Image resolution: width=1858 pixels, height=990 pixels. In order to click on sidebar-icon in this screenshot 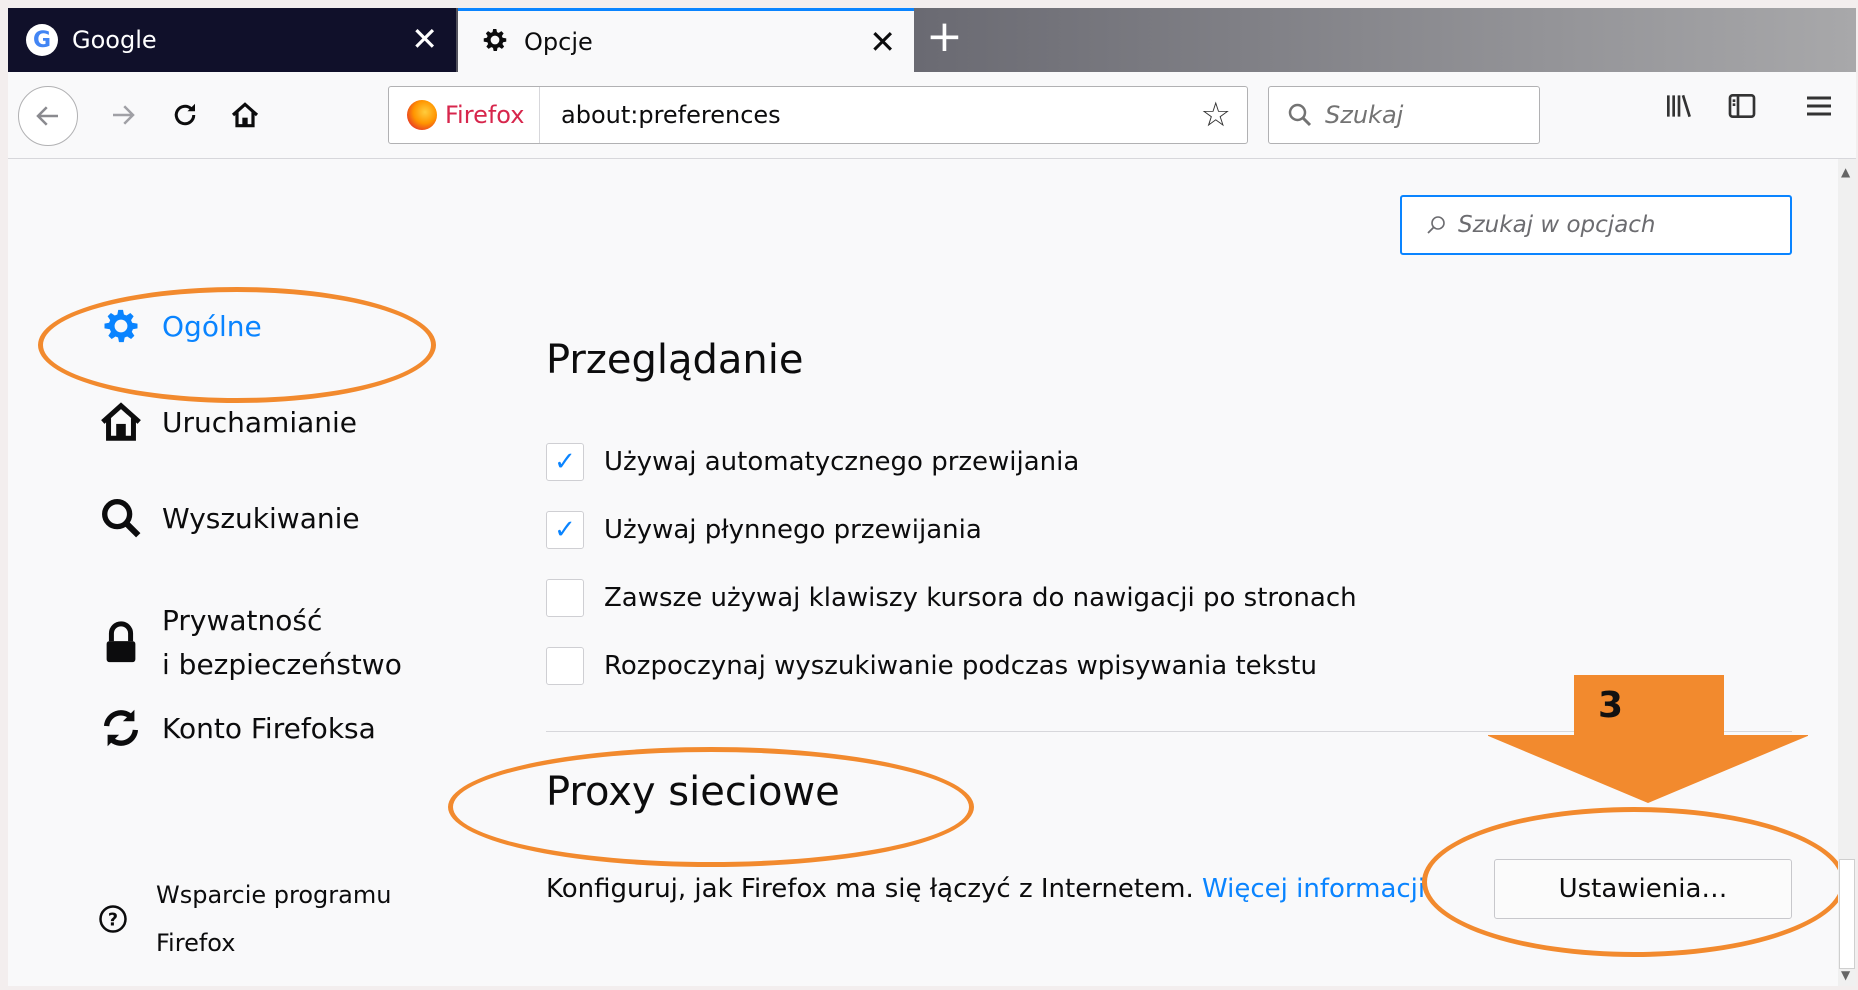, I will do `click(1742, 110)`.